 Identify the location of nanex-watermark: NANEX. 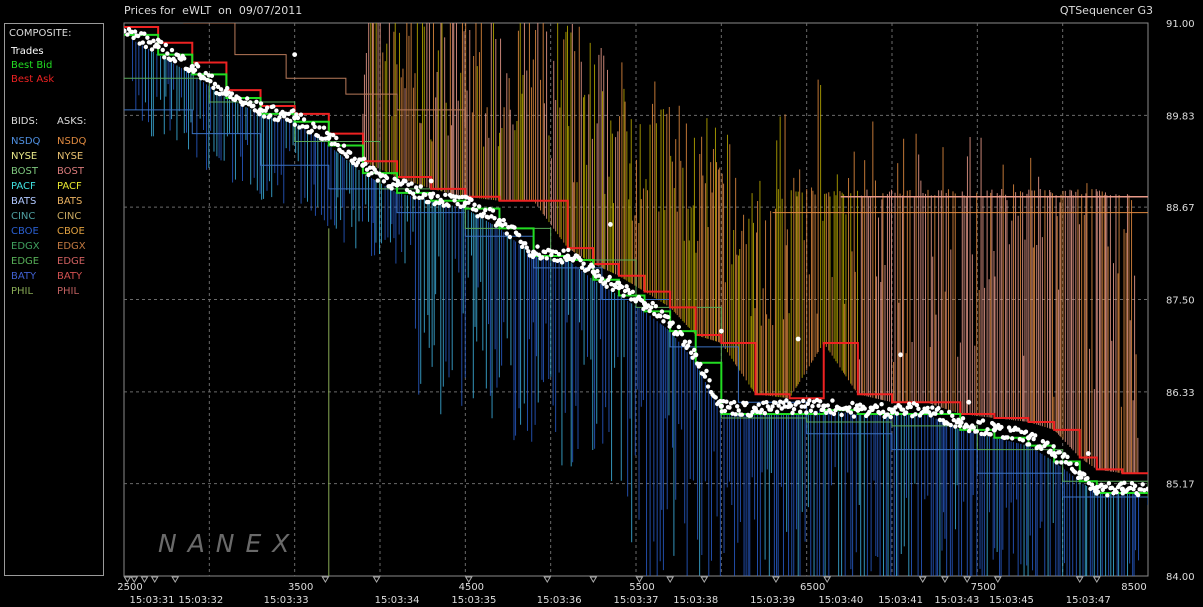
(229, 543).